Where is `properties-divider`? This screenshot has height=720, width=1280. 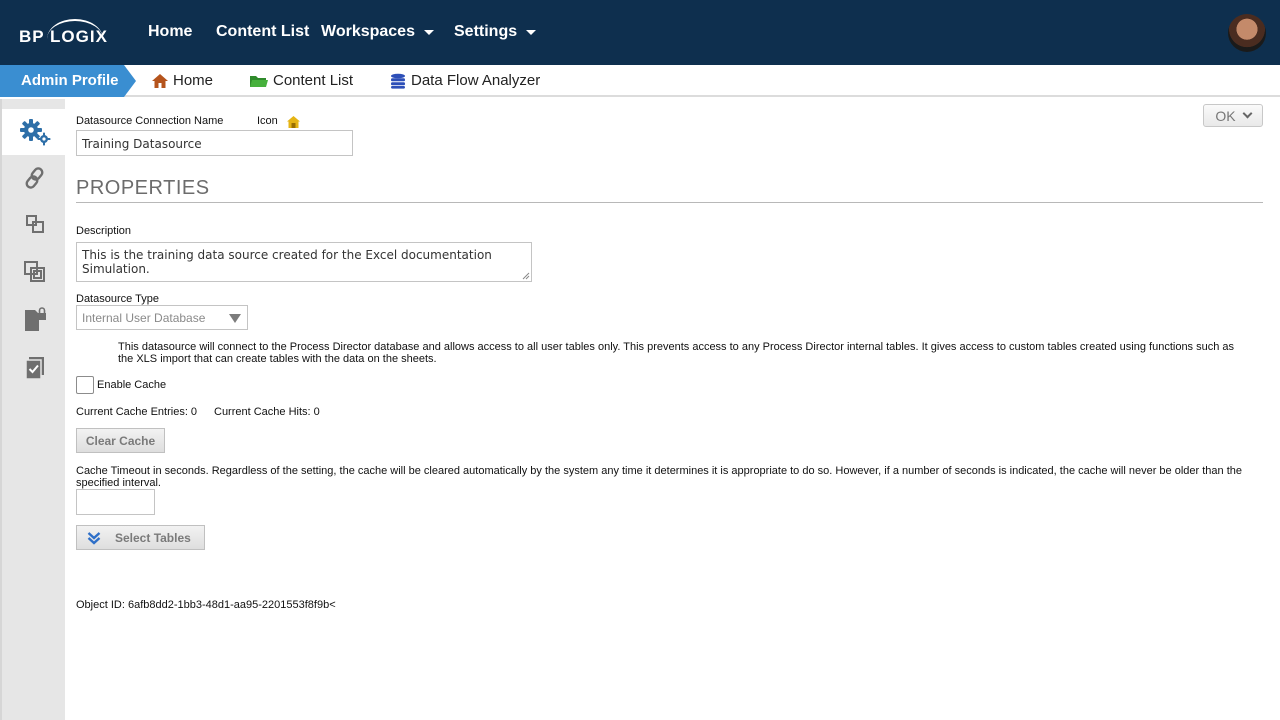 properties-divider is located at coordinates (669, 202).